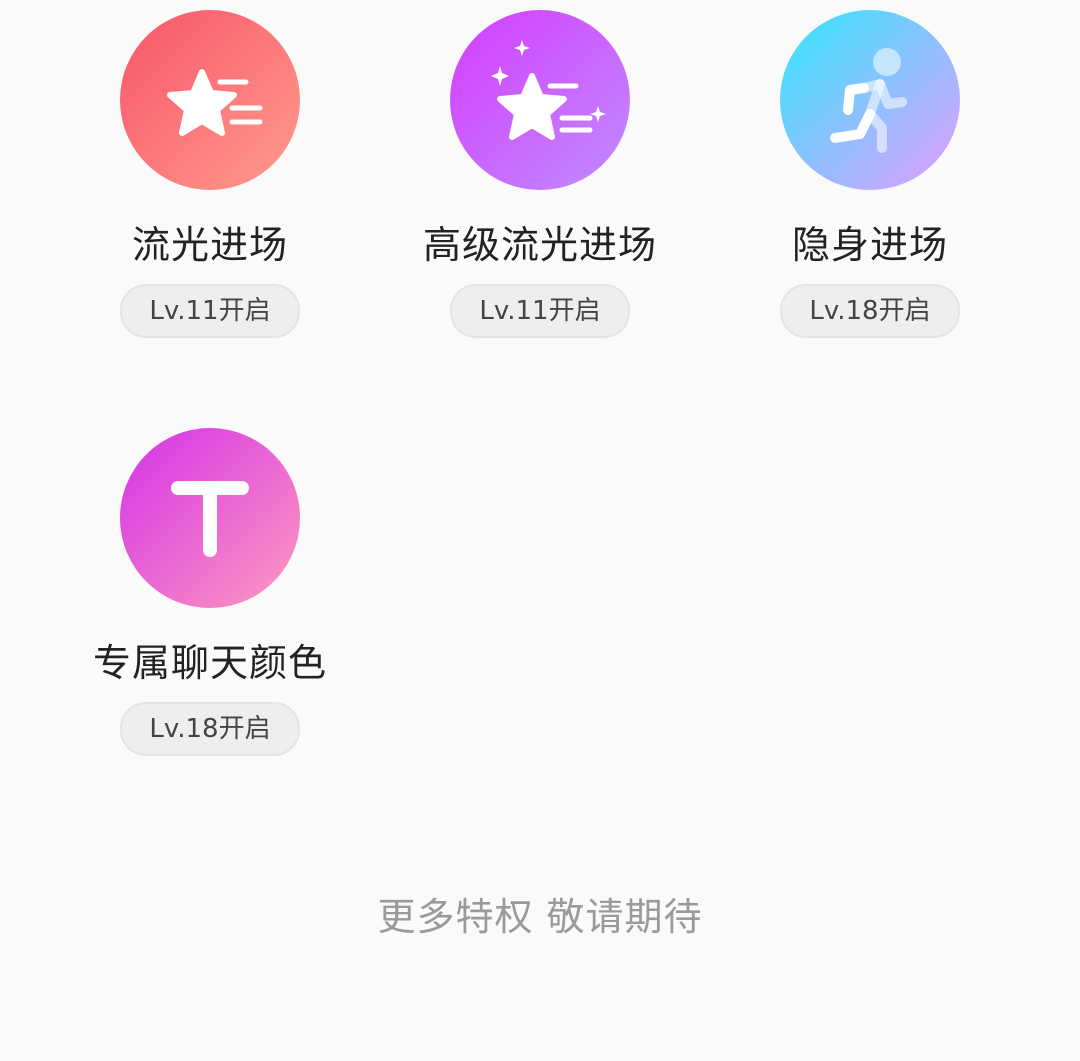 The height and width of the screenshot is (1061, 1080). I want to click on privilege-title: 高级流光进场, so click(539, 245).